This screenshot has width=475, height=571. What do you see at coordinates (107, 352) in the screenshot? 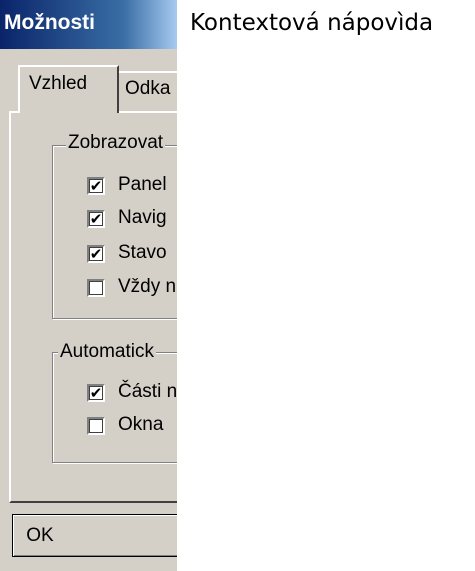
I see `group-automaticky-legend: Automatick` at bounding box center [107, 352].